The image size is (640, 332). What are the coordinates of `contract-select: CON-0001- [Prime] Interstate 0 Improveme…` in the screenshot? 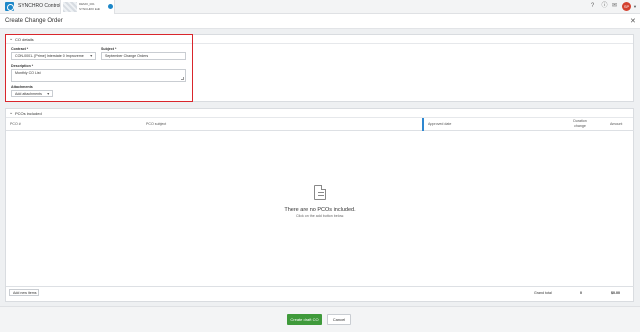 It's located at (53, 56).